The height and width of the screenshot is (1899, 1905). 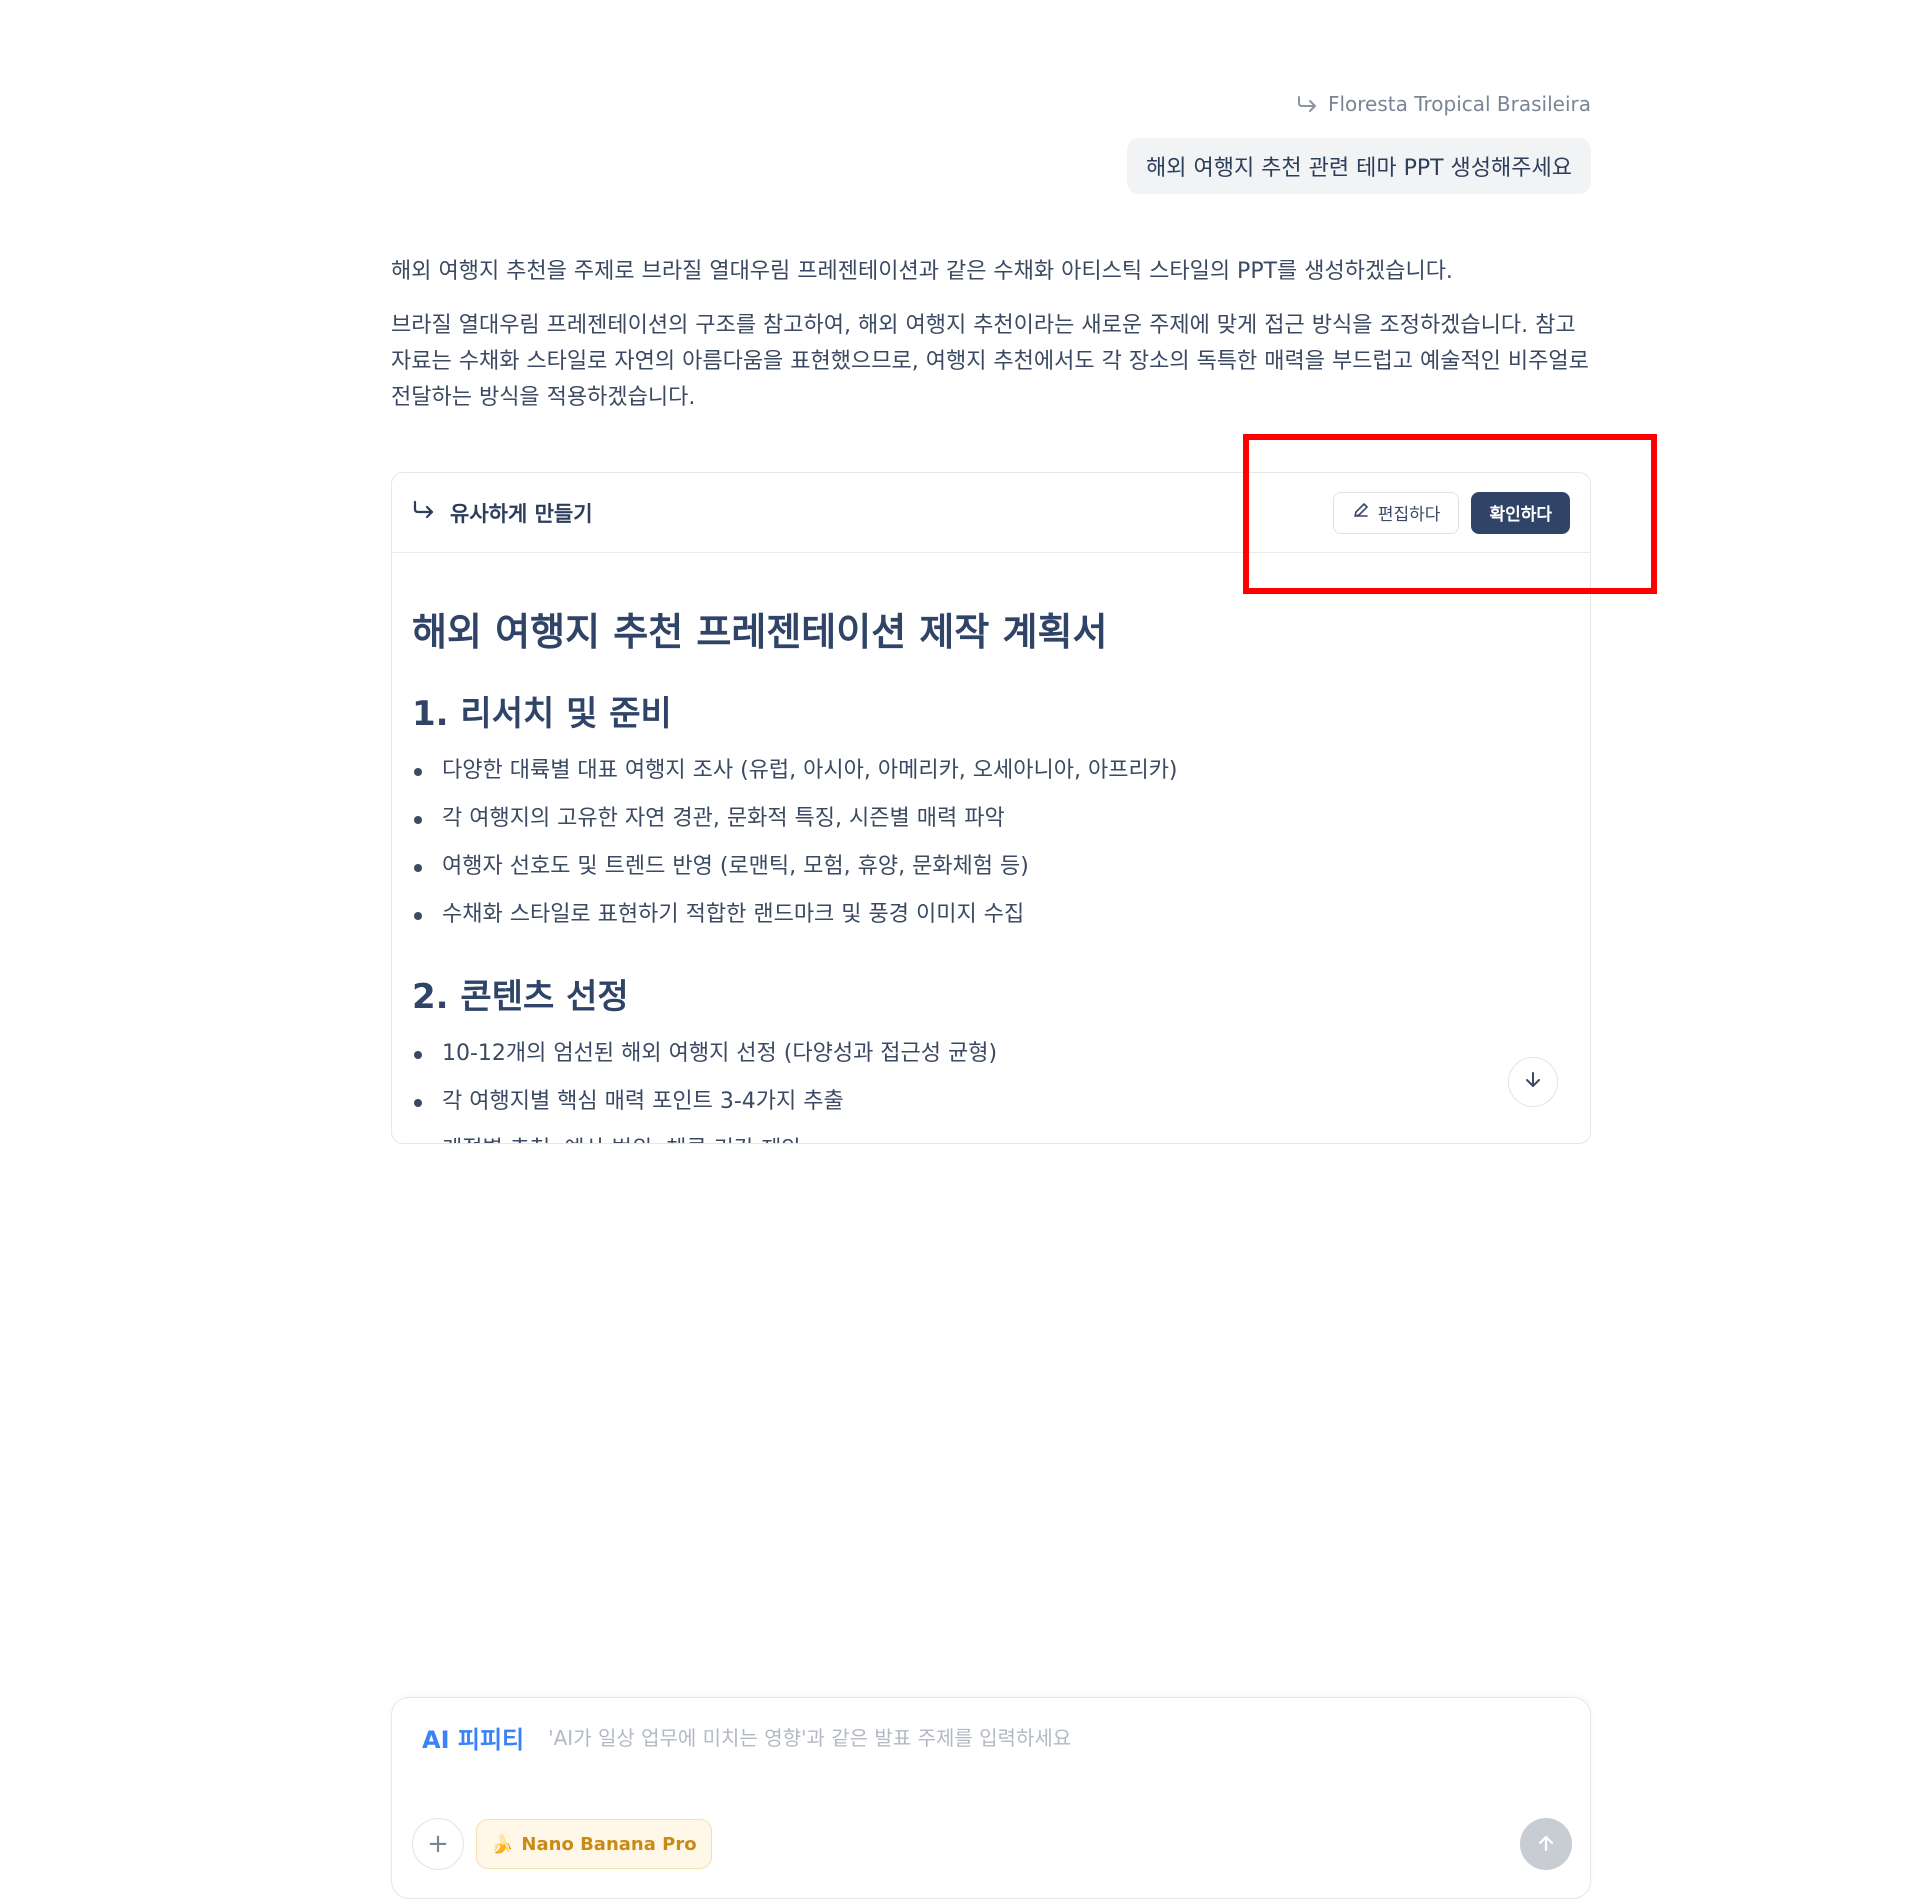 What do you see at coordinates (991, 1134) in the screenshot?
I see `list-item: 계절별 추천, 예산 범위, 체류 기간 제안` at bounding box center [991, 1134].